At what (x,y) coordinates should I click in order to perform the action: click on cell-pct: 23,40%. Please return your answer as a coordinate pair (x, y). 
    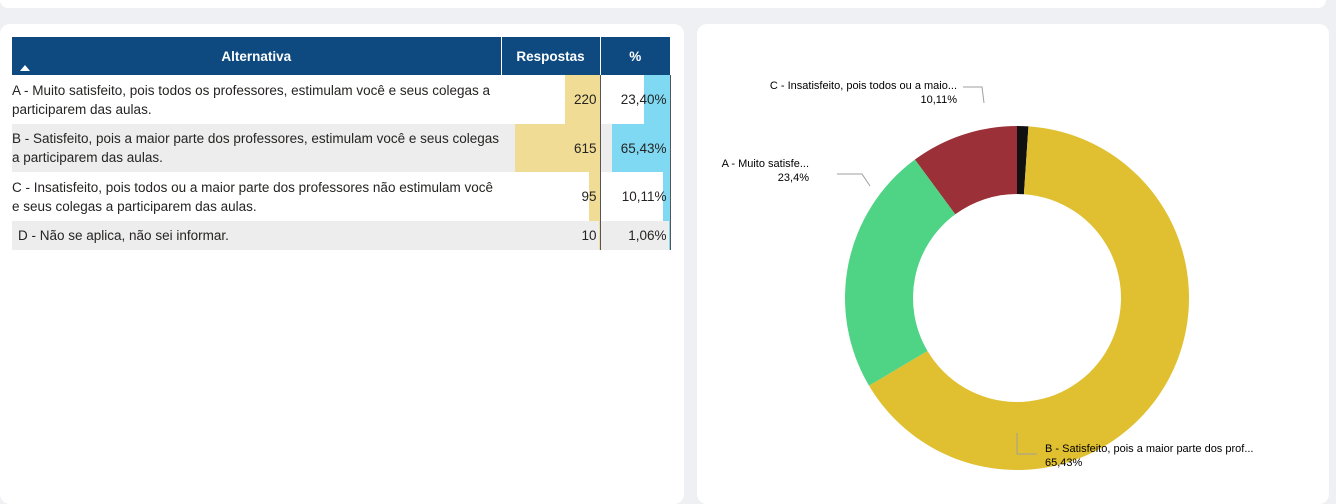
    Looking at the image, I should click on (635, 99).